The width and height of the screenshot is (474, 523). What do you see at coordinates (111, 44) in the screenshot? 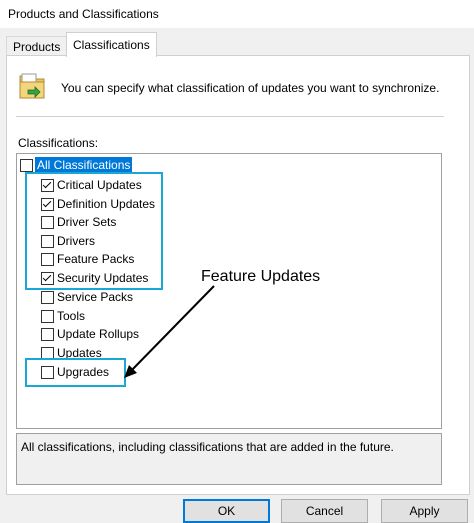
I see `tab-classifications: Classifications` at bounding box center [111, 44].